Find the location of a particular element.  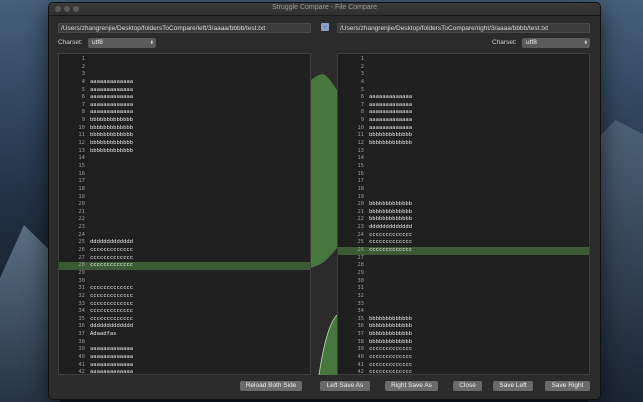

text-line: 39 aaaaaaaaaaaaa is located at coordinates (184, 350).